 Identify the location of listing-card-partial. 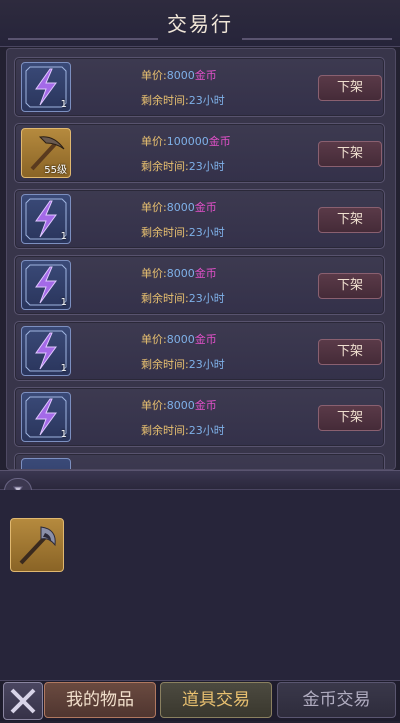
(199, 461).